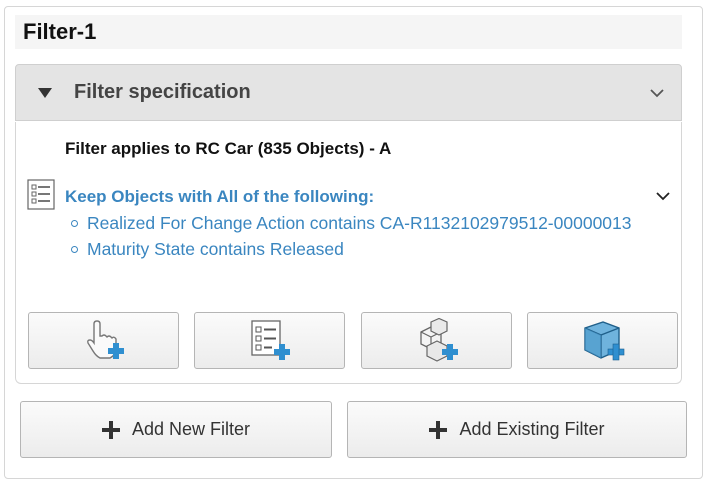 This screenshot has width=709, height=483. Describe the element at coordinates (60, 31) in the screenshot. I see `filter-title-text: Filter-1` at that location.